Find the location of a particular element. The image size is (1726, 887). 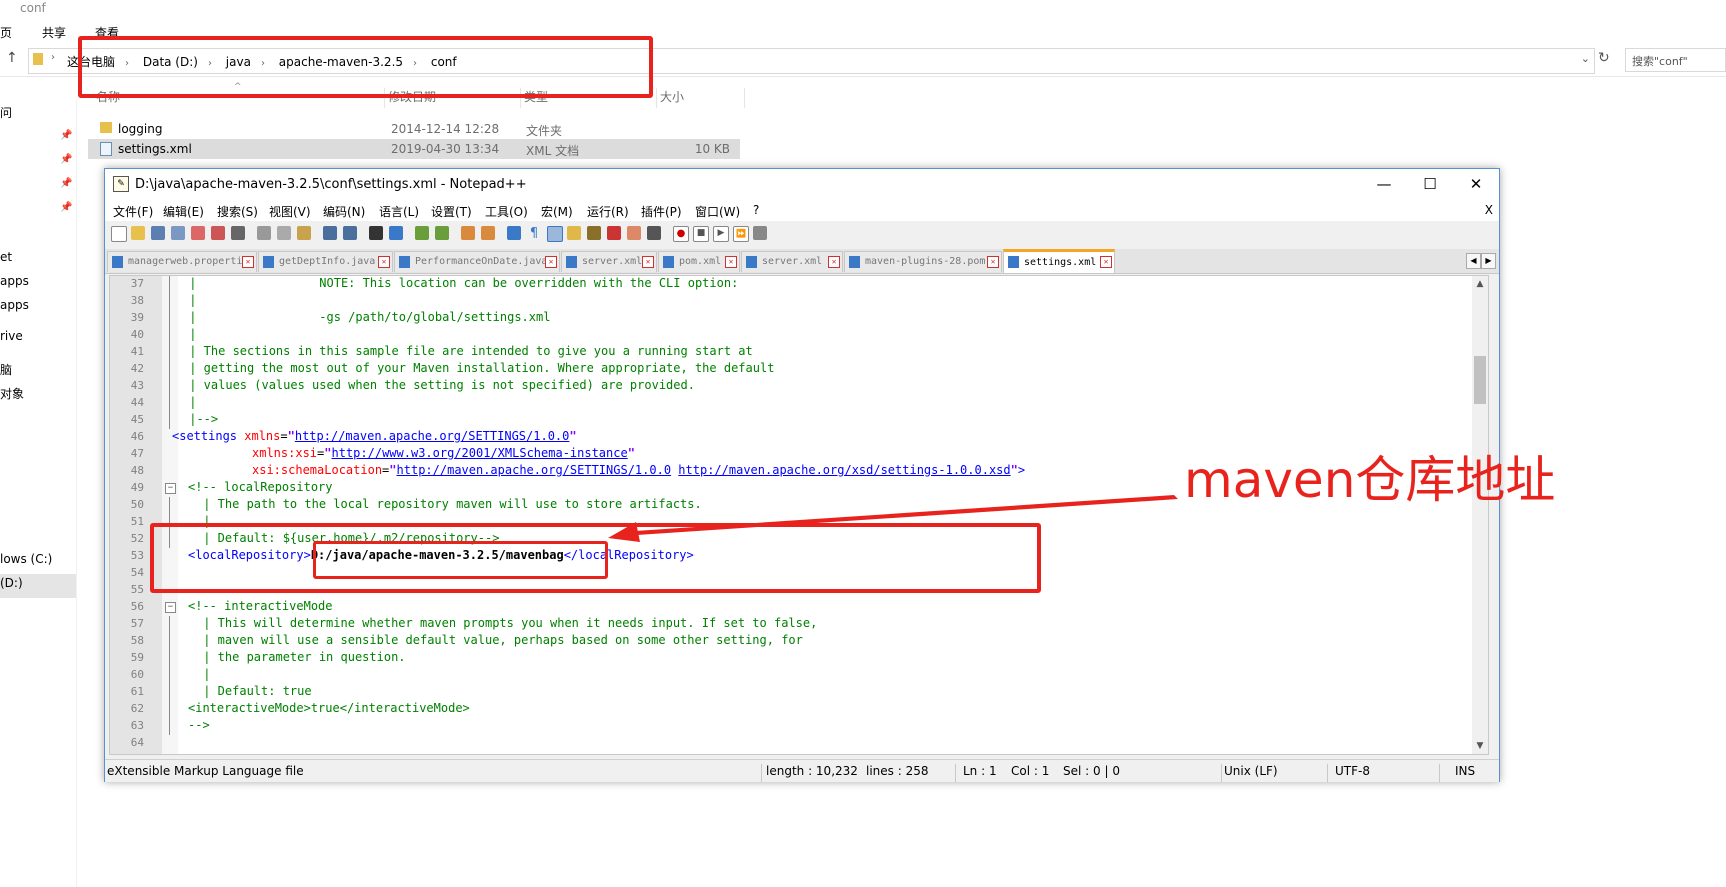

menu-view: 视图(V) is located at coordinates (290, 211).